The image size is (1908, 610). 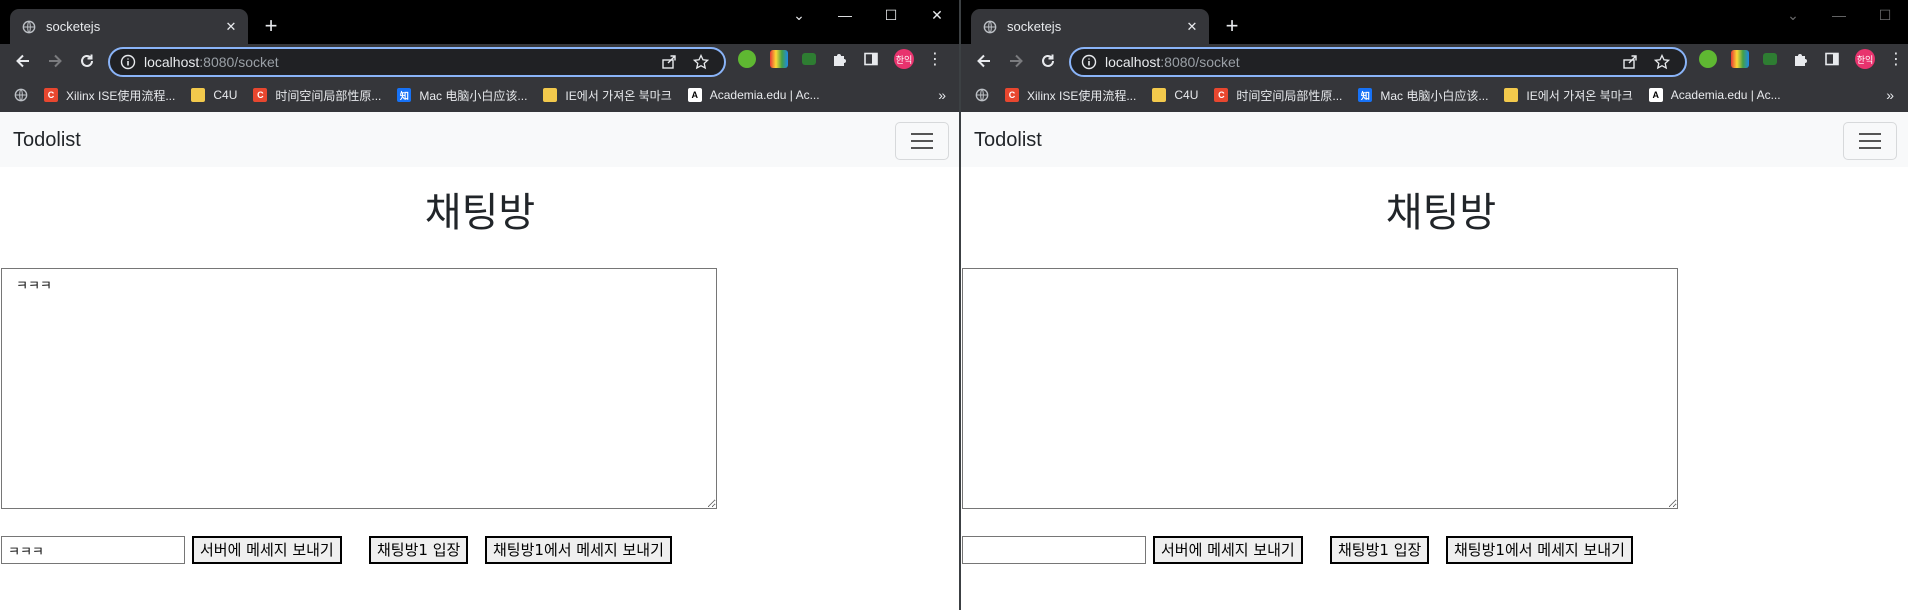 I want to click on academia-icon: A, so click(x=1655, y=95).